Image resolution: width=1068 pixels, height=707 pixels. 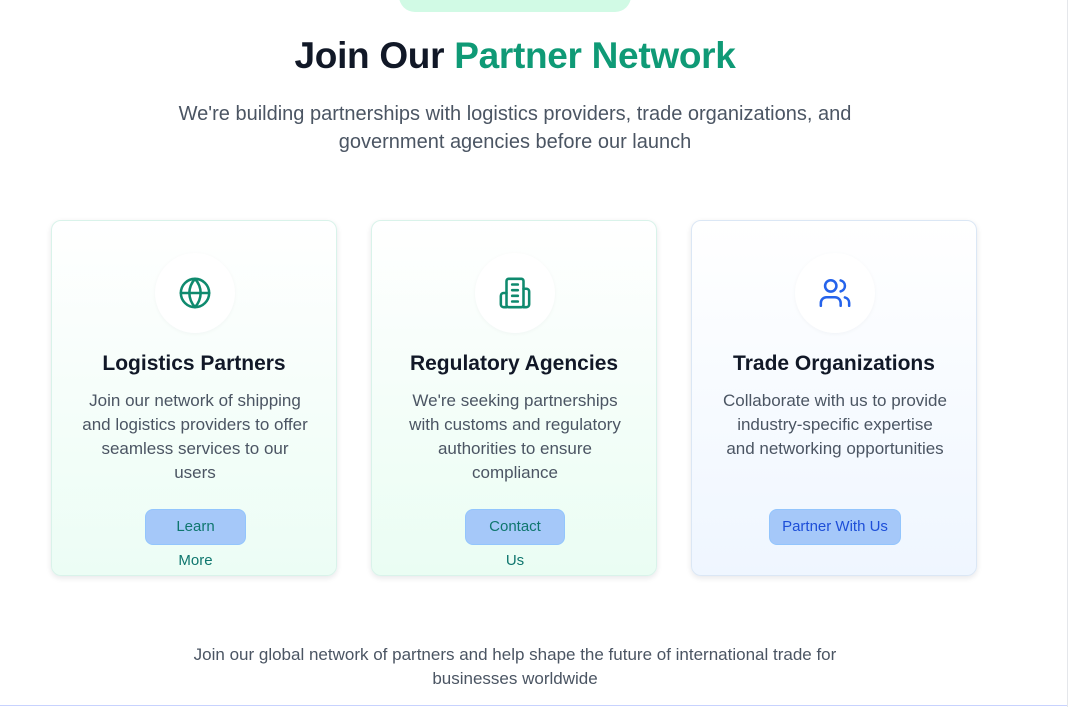 I want to click on card-title: Trade Organizations, so click(x=834, y=363).